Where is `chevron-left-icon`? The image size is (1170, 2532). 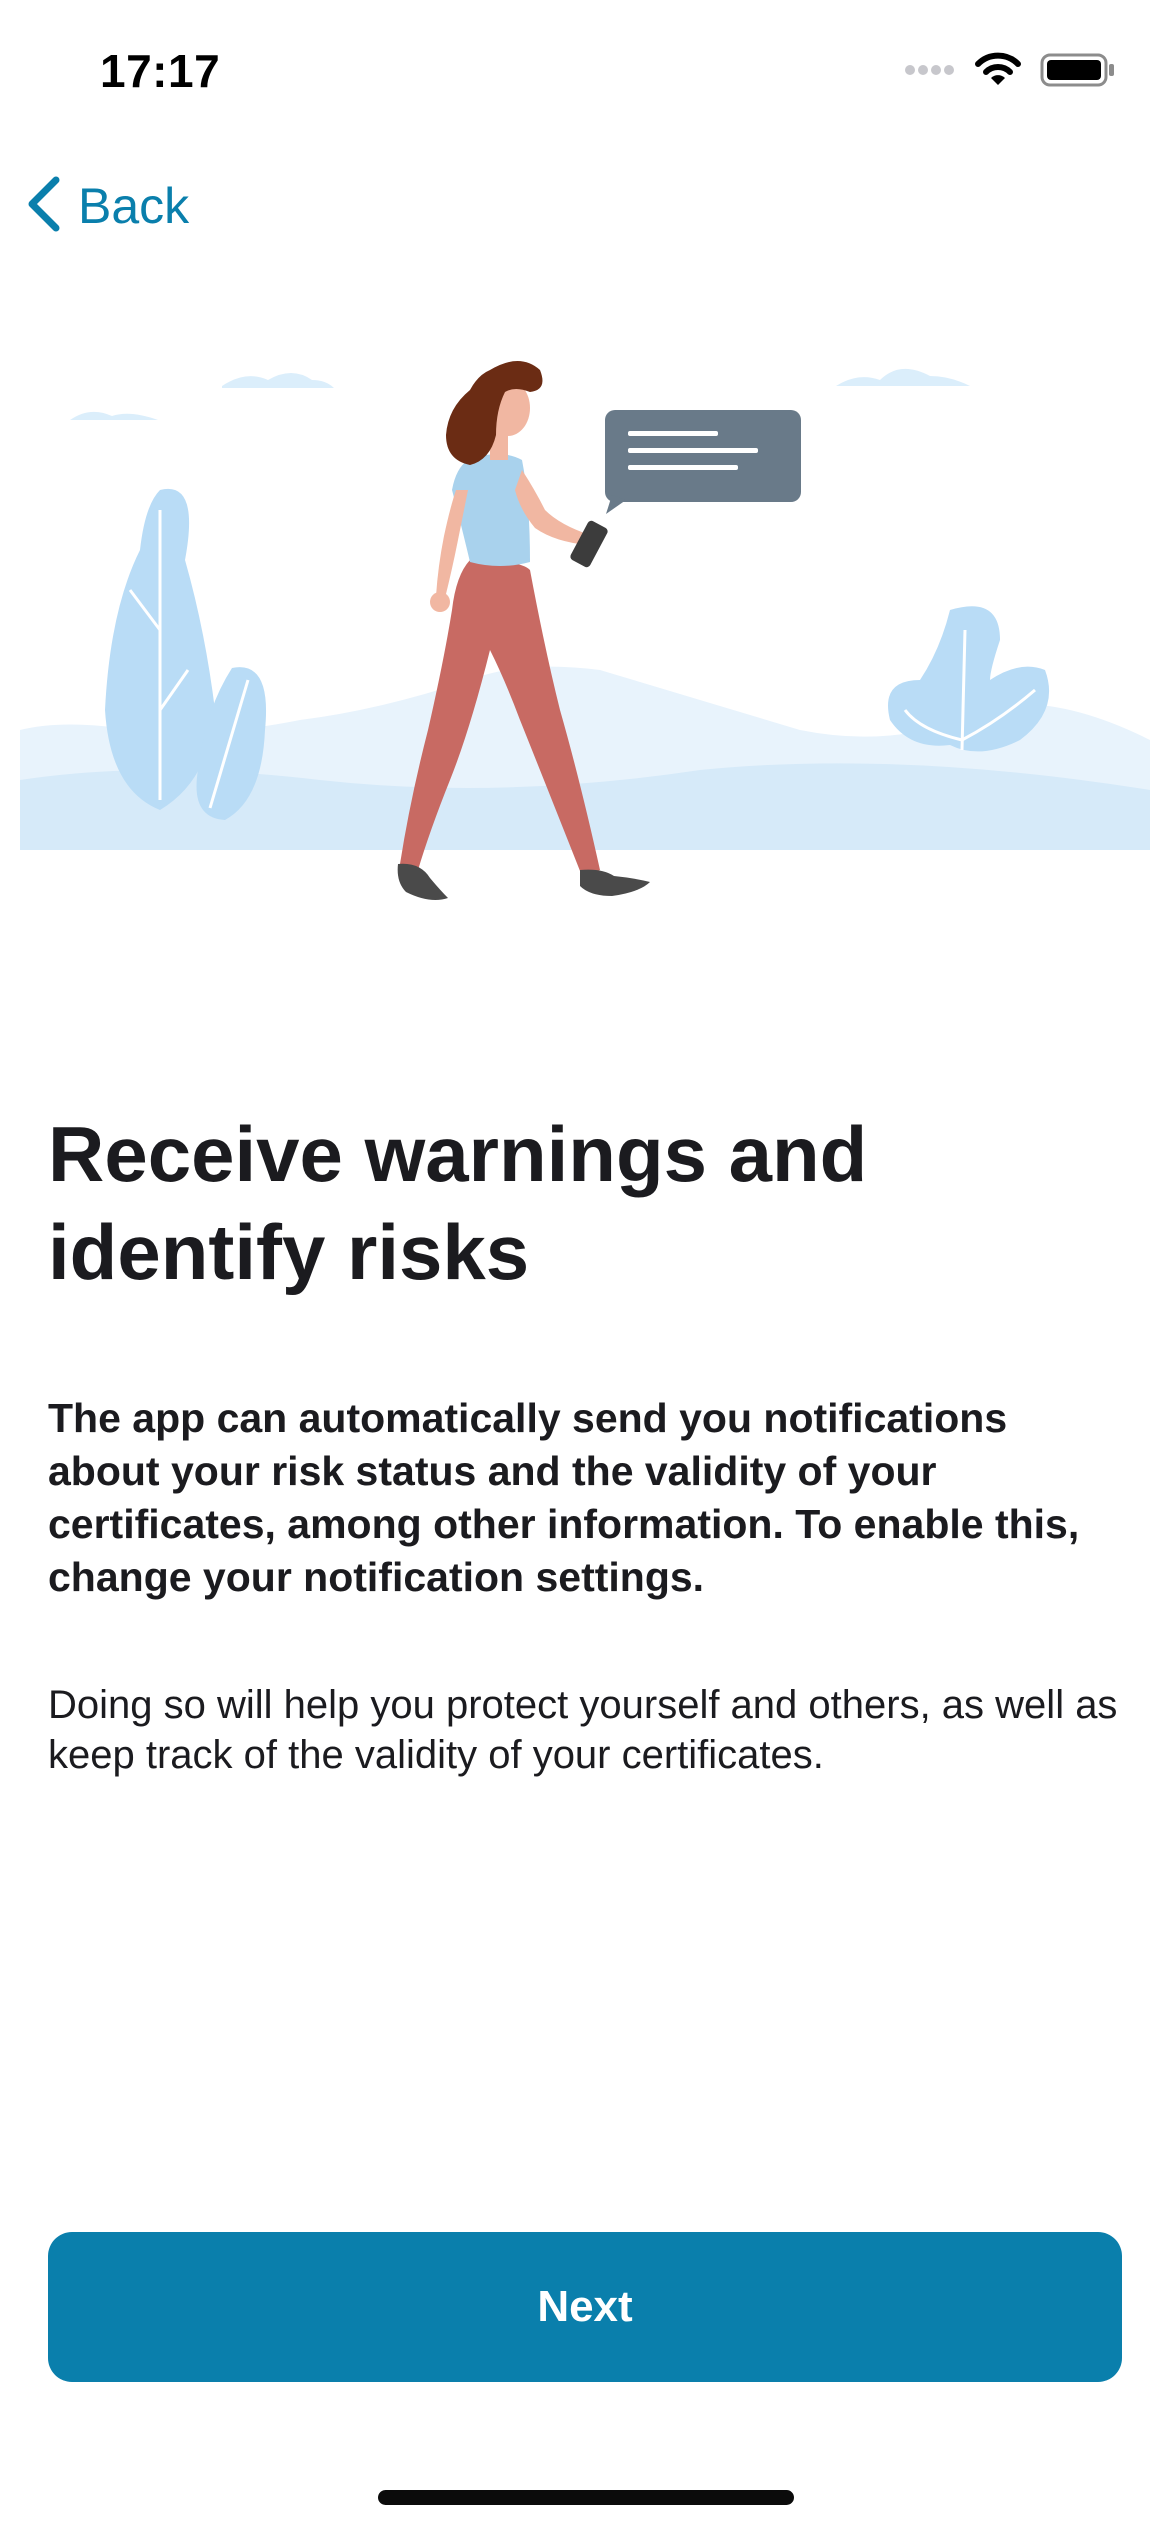
chevron-left-icon is located at coordinates (44, 206).